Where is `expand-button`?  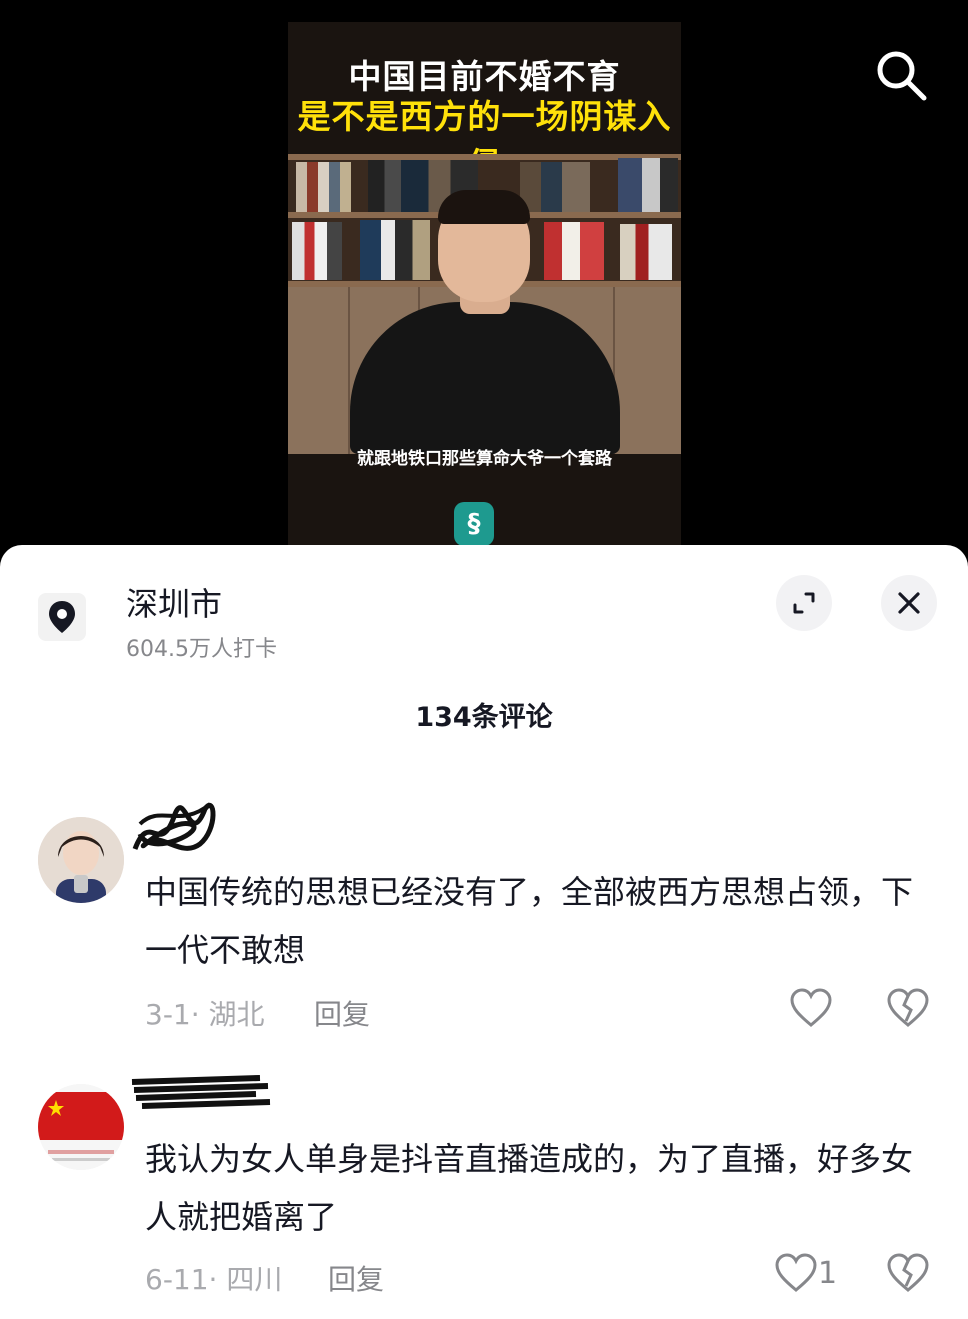
expand-button is located at coordinates (804, 603).